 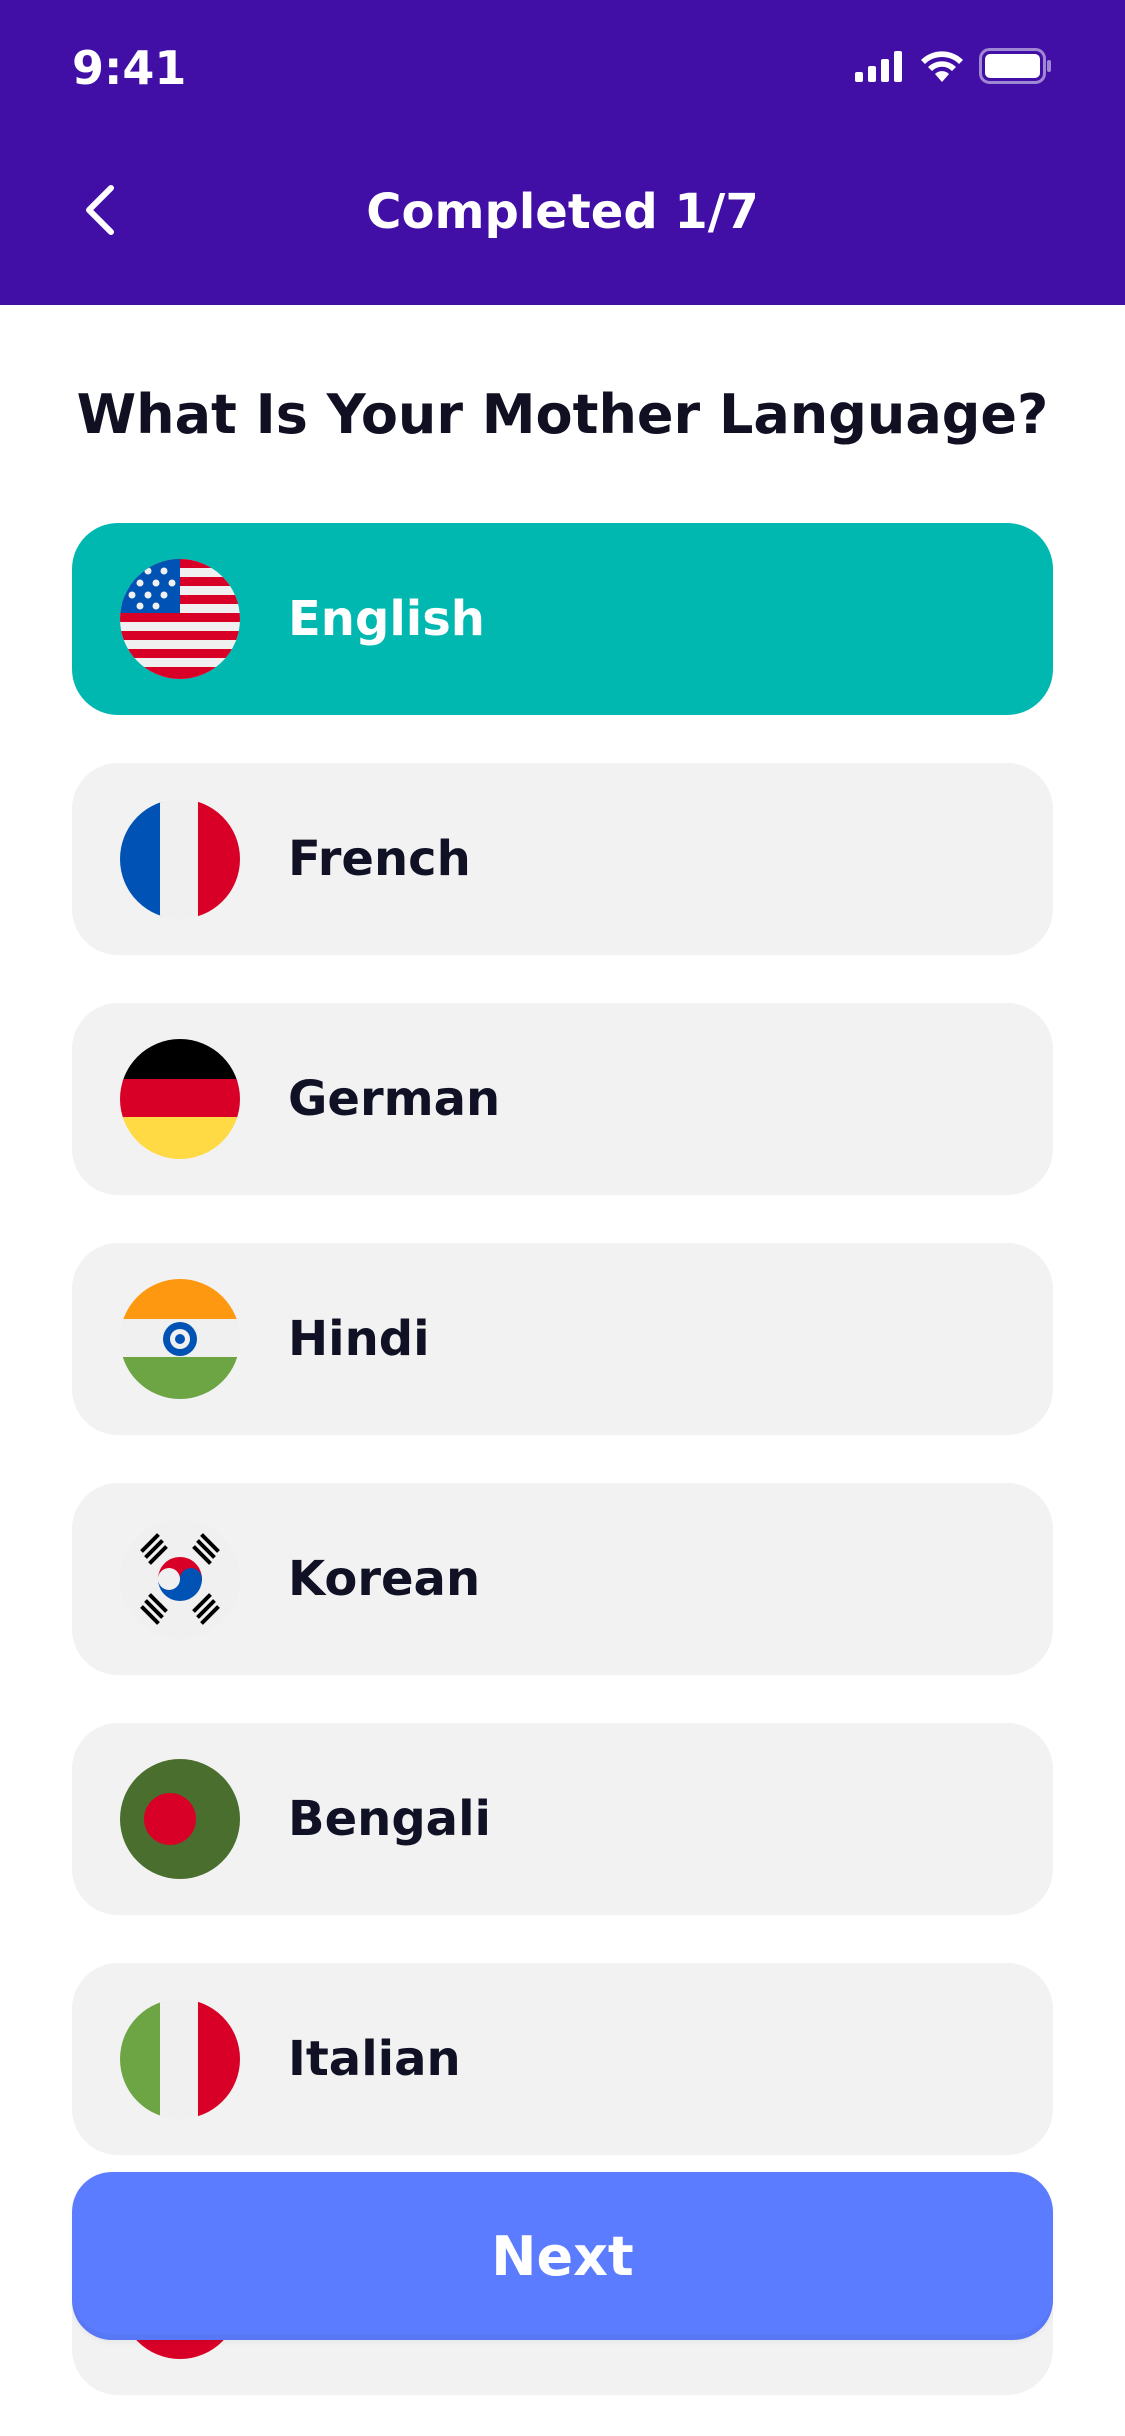 I want to click on language-option-hindi: Hindi, so click(x=562, y=1339).